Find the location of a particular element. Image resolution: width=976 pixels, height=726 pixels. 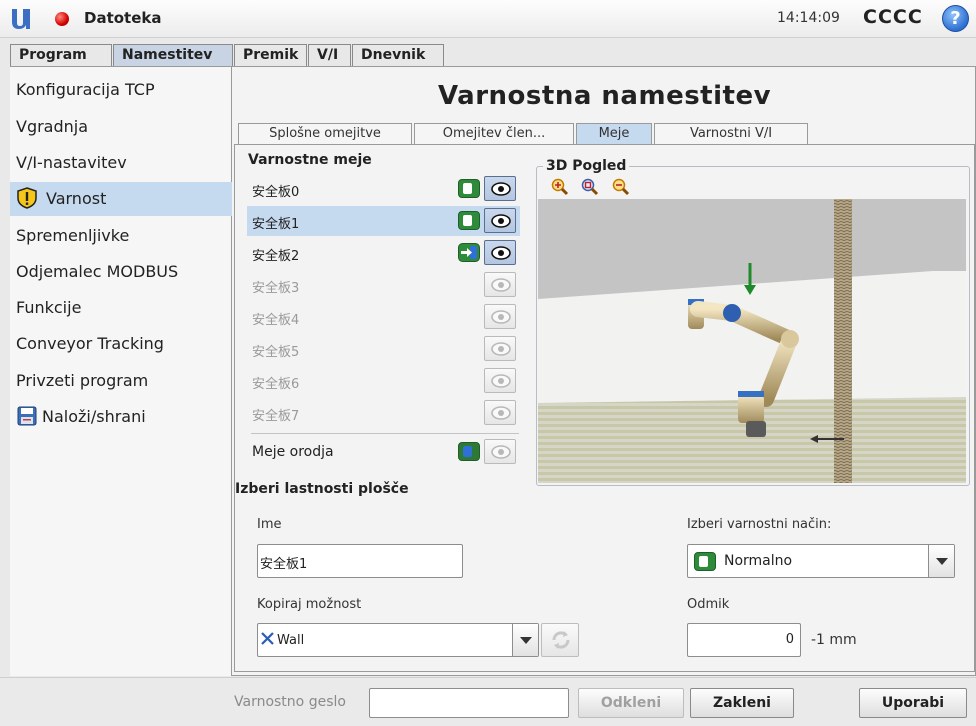

tool-limits-label: Meje orodja is located at coordinates (293, 452).